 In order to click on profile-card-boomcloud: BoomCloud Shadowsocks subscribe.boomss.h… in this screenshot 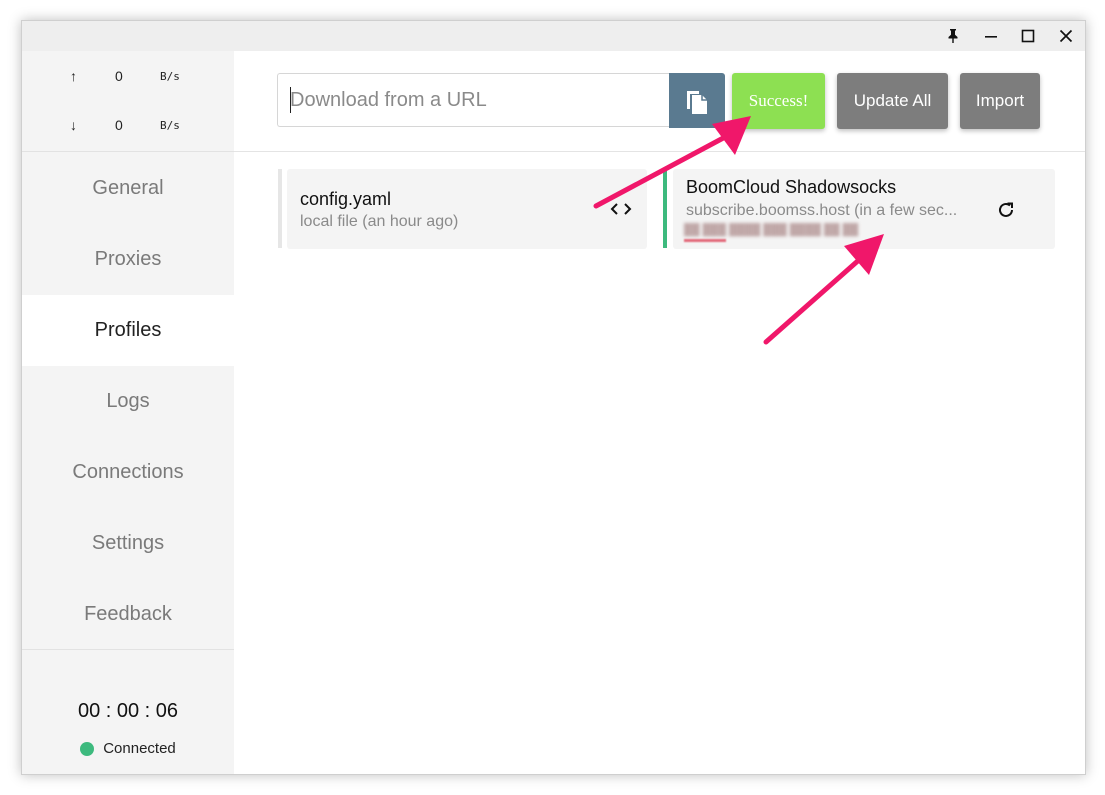, I will do `click(864, 209)`.